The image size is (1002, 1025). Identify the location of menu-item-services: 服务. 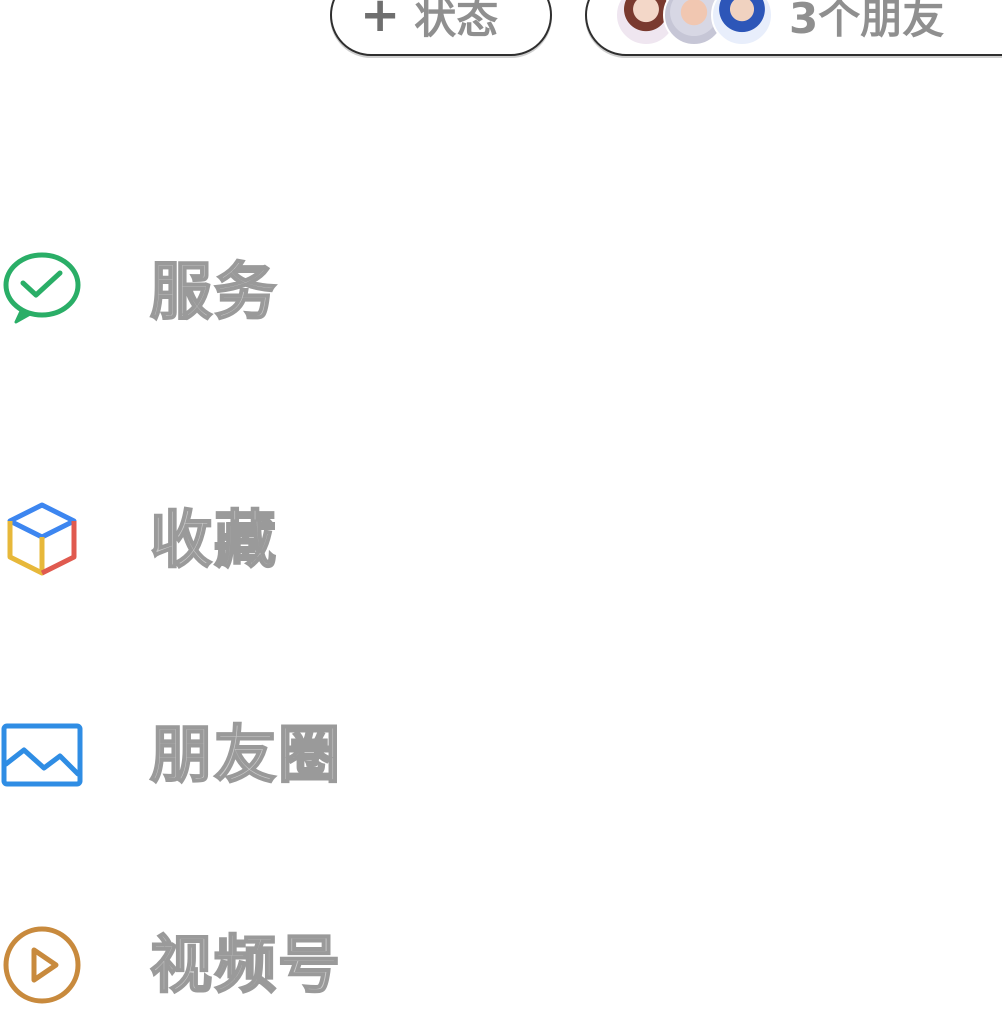
(501, 292).